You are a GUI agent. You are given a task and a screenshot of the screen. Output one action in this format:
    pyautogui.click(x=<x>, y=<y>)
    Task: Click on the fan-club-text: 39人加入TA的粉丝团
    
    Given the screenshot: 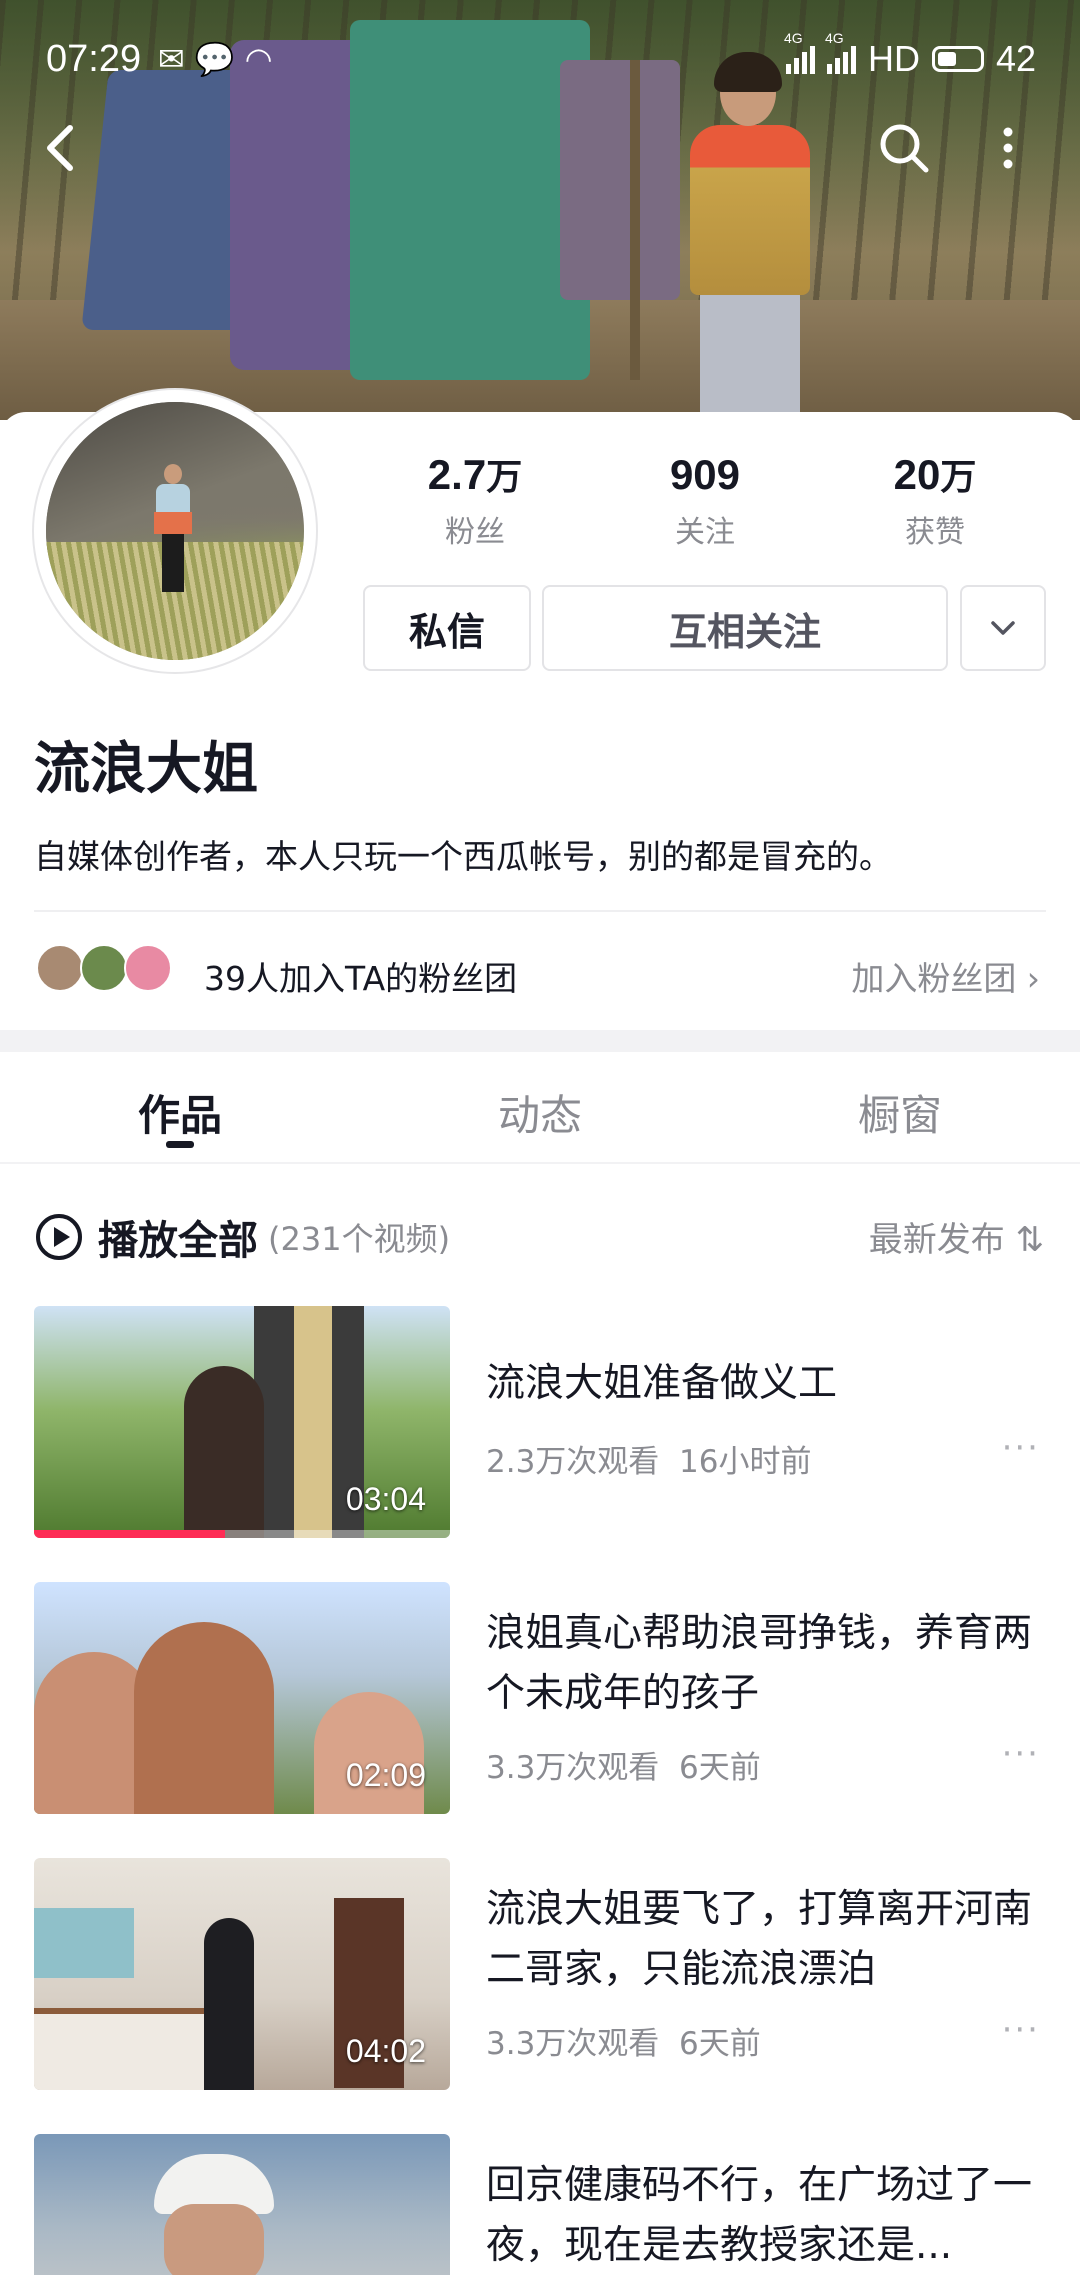 What is the action you would take?
    pyautogui.click(x=361, y=978)
    